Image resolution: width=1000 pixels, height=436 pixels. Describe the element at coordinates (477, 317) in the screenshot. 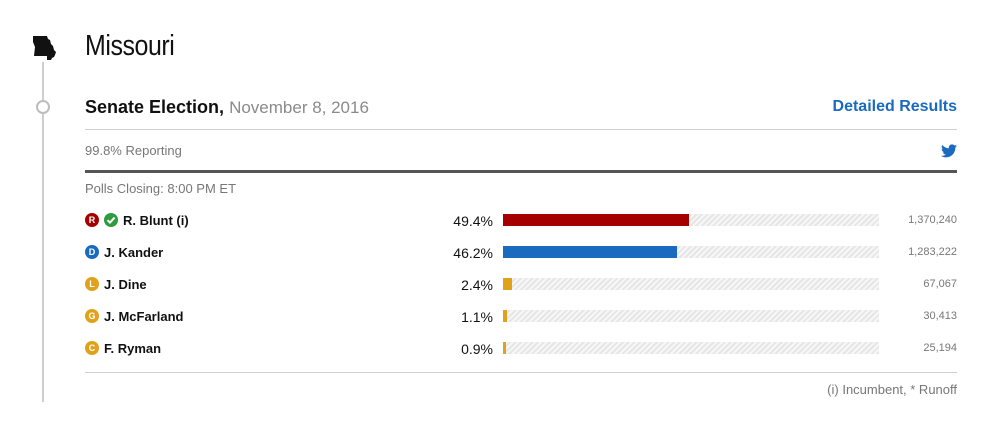

I see `vote-percentage: 1.1%` at that location.